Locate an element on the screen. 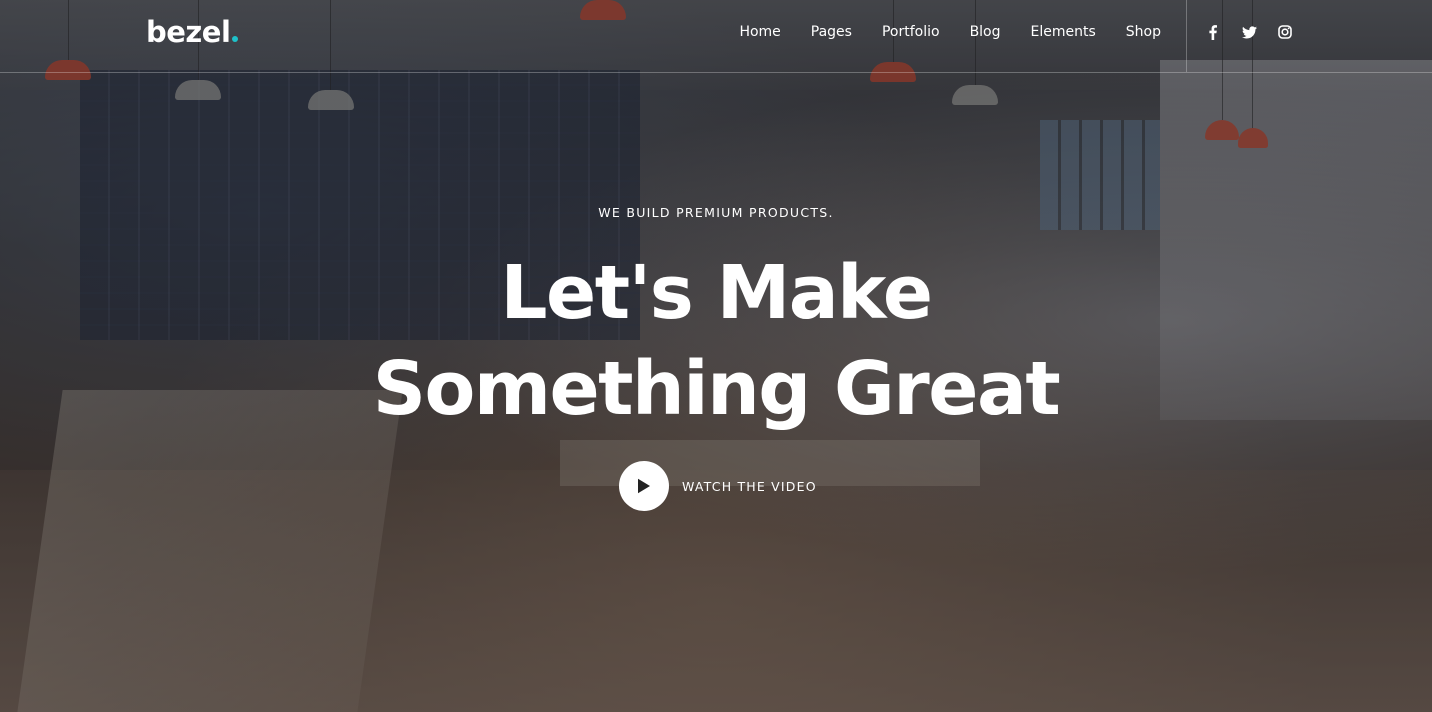 The height and width of the screenshot is (712, 1432). nav-item-pages: Pages is located at coordinates (831, 32).